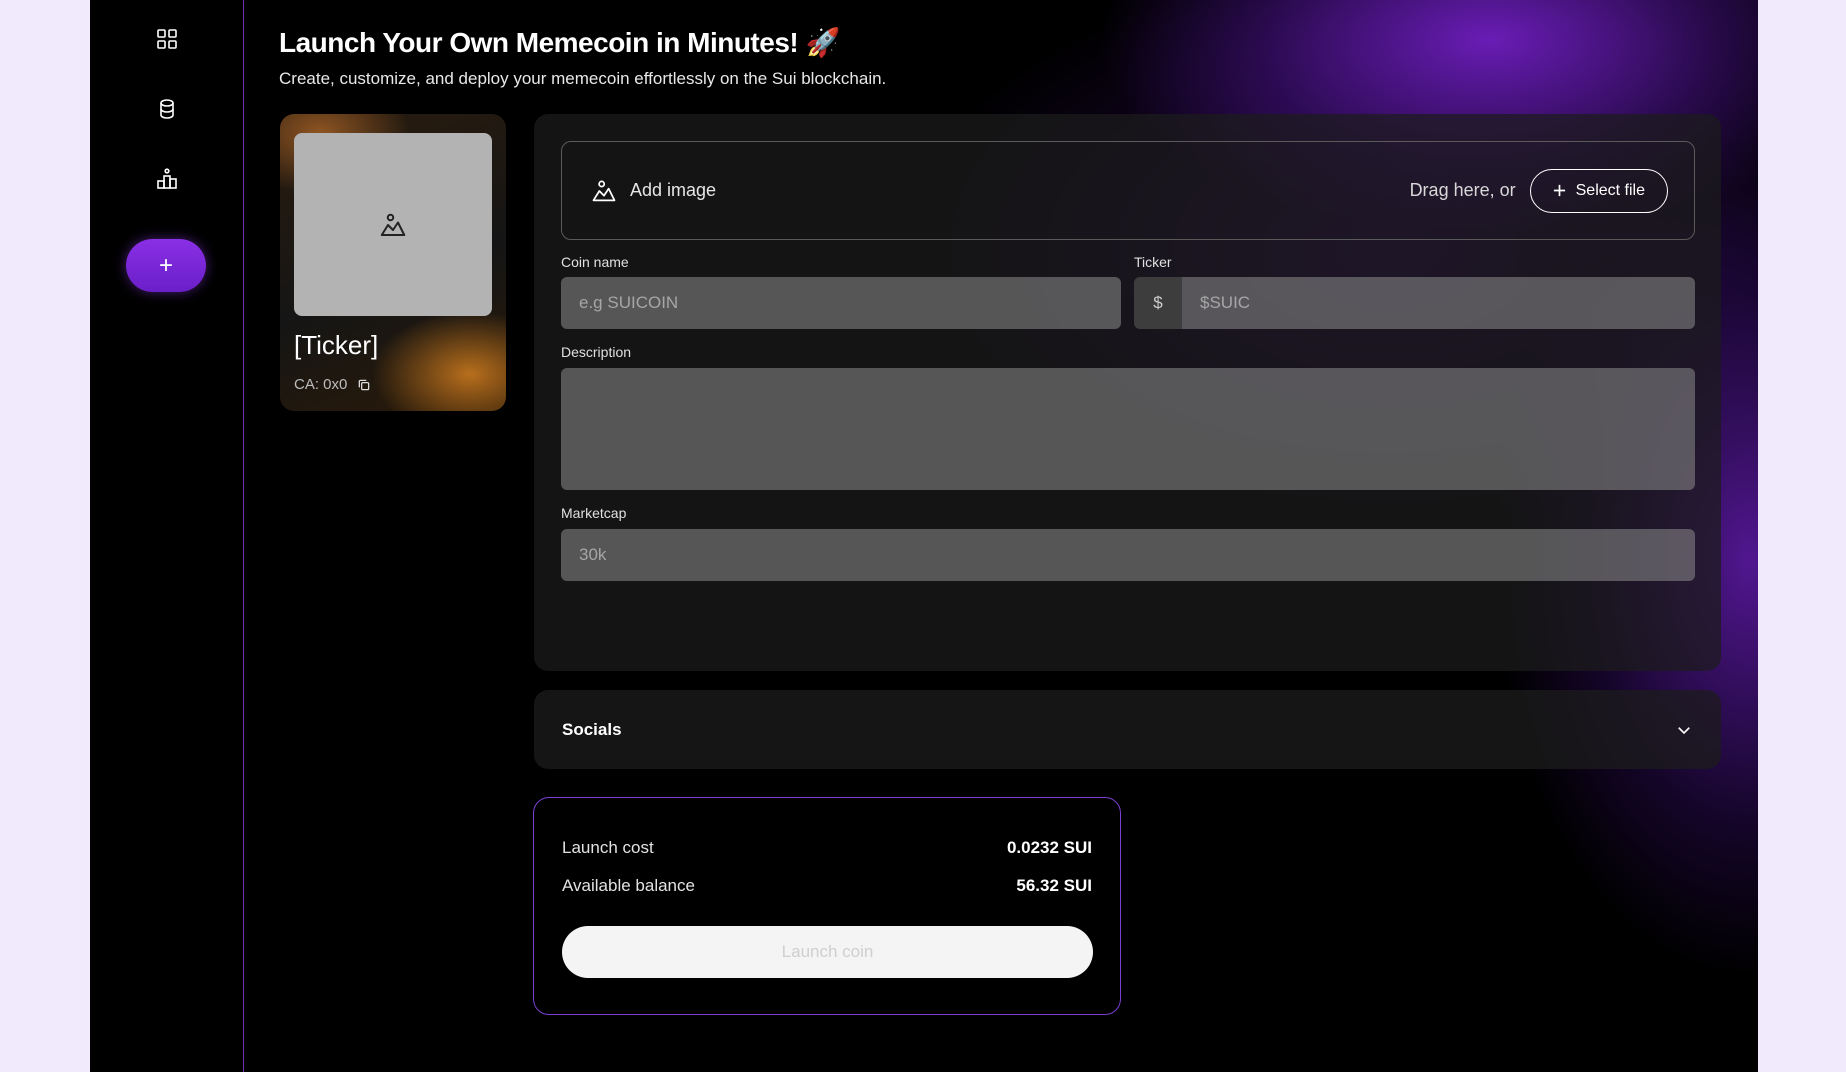  What do you see at coordinates (1054, 885) in the screenshot?
I see `available-balance-value: 56.32 SUI` at bounding box center [1054, 885].